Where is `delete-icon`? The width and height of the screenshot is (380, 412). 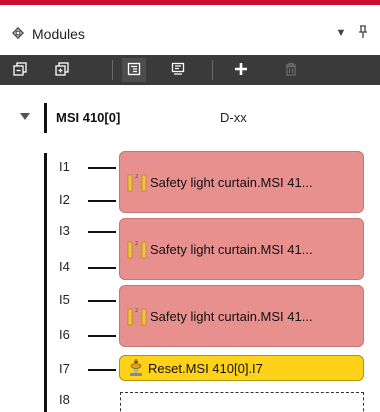
delete-icon is located at coordinates (291, 70).